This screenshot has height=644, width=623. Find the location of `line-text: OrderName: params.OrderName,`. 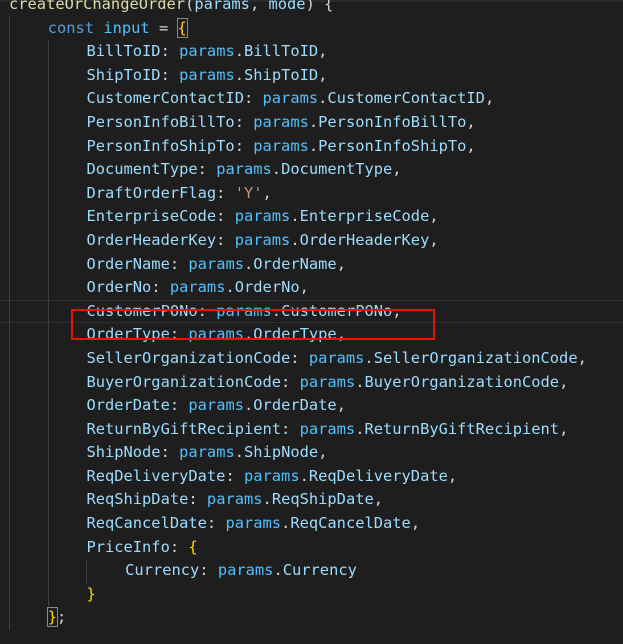

line-text: OrderName: params.OrderName, is located at coordinates (216, 265).